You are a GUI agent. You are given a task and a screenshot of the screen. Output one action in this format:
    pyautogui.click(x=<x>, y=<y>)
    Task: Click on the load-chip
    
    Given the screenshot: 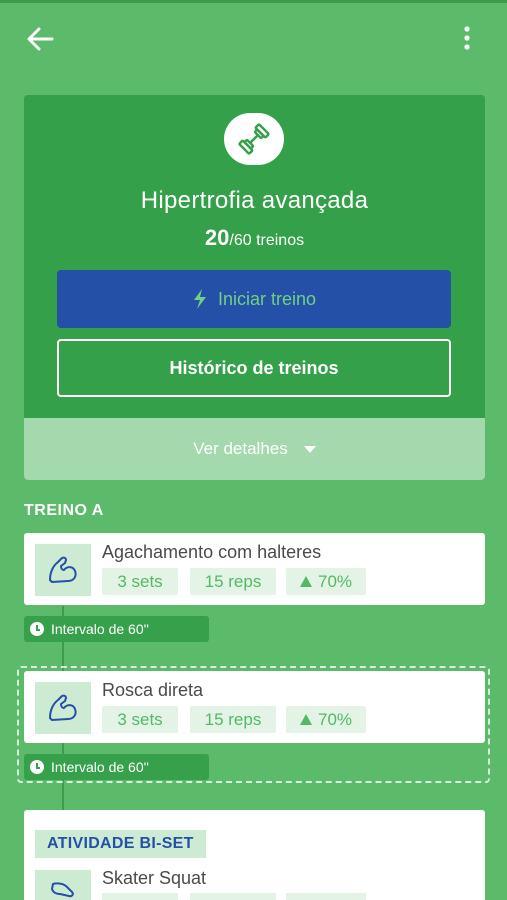 What is the action you would take?
    pyautogui.click(x=326, y=896)
    